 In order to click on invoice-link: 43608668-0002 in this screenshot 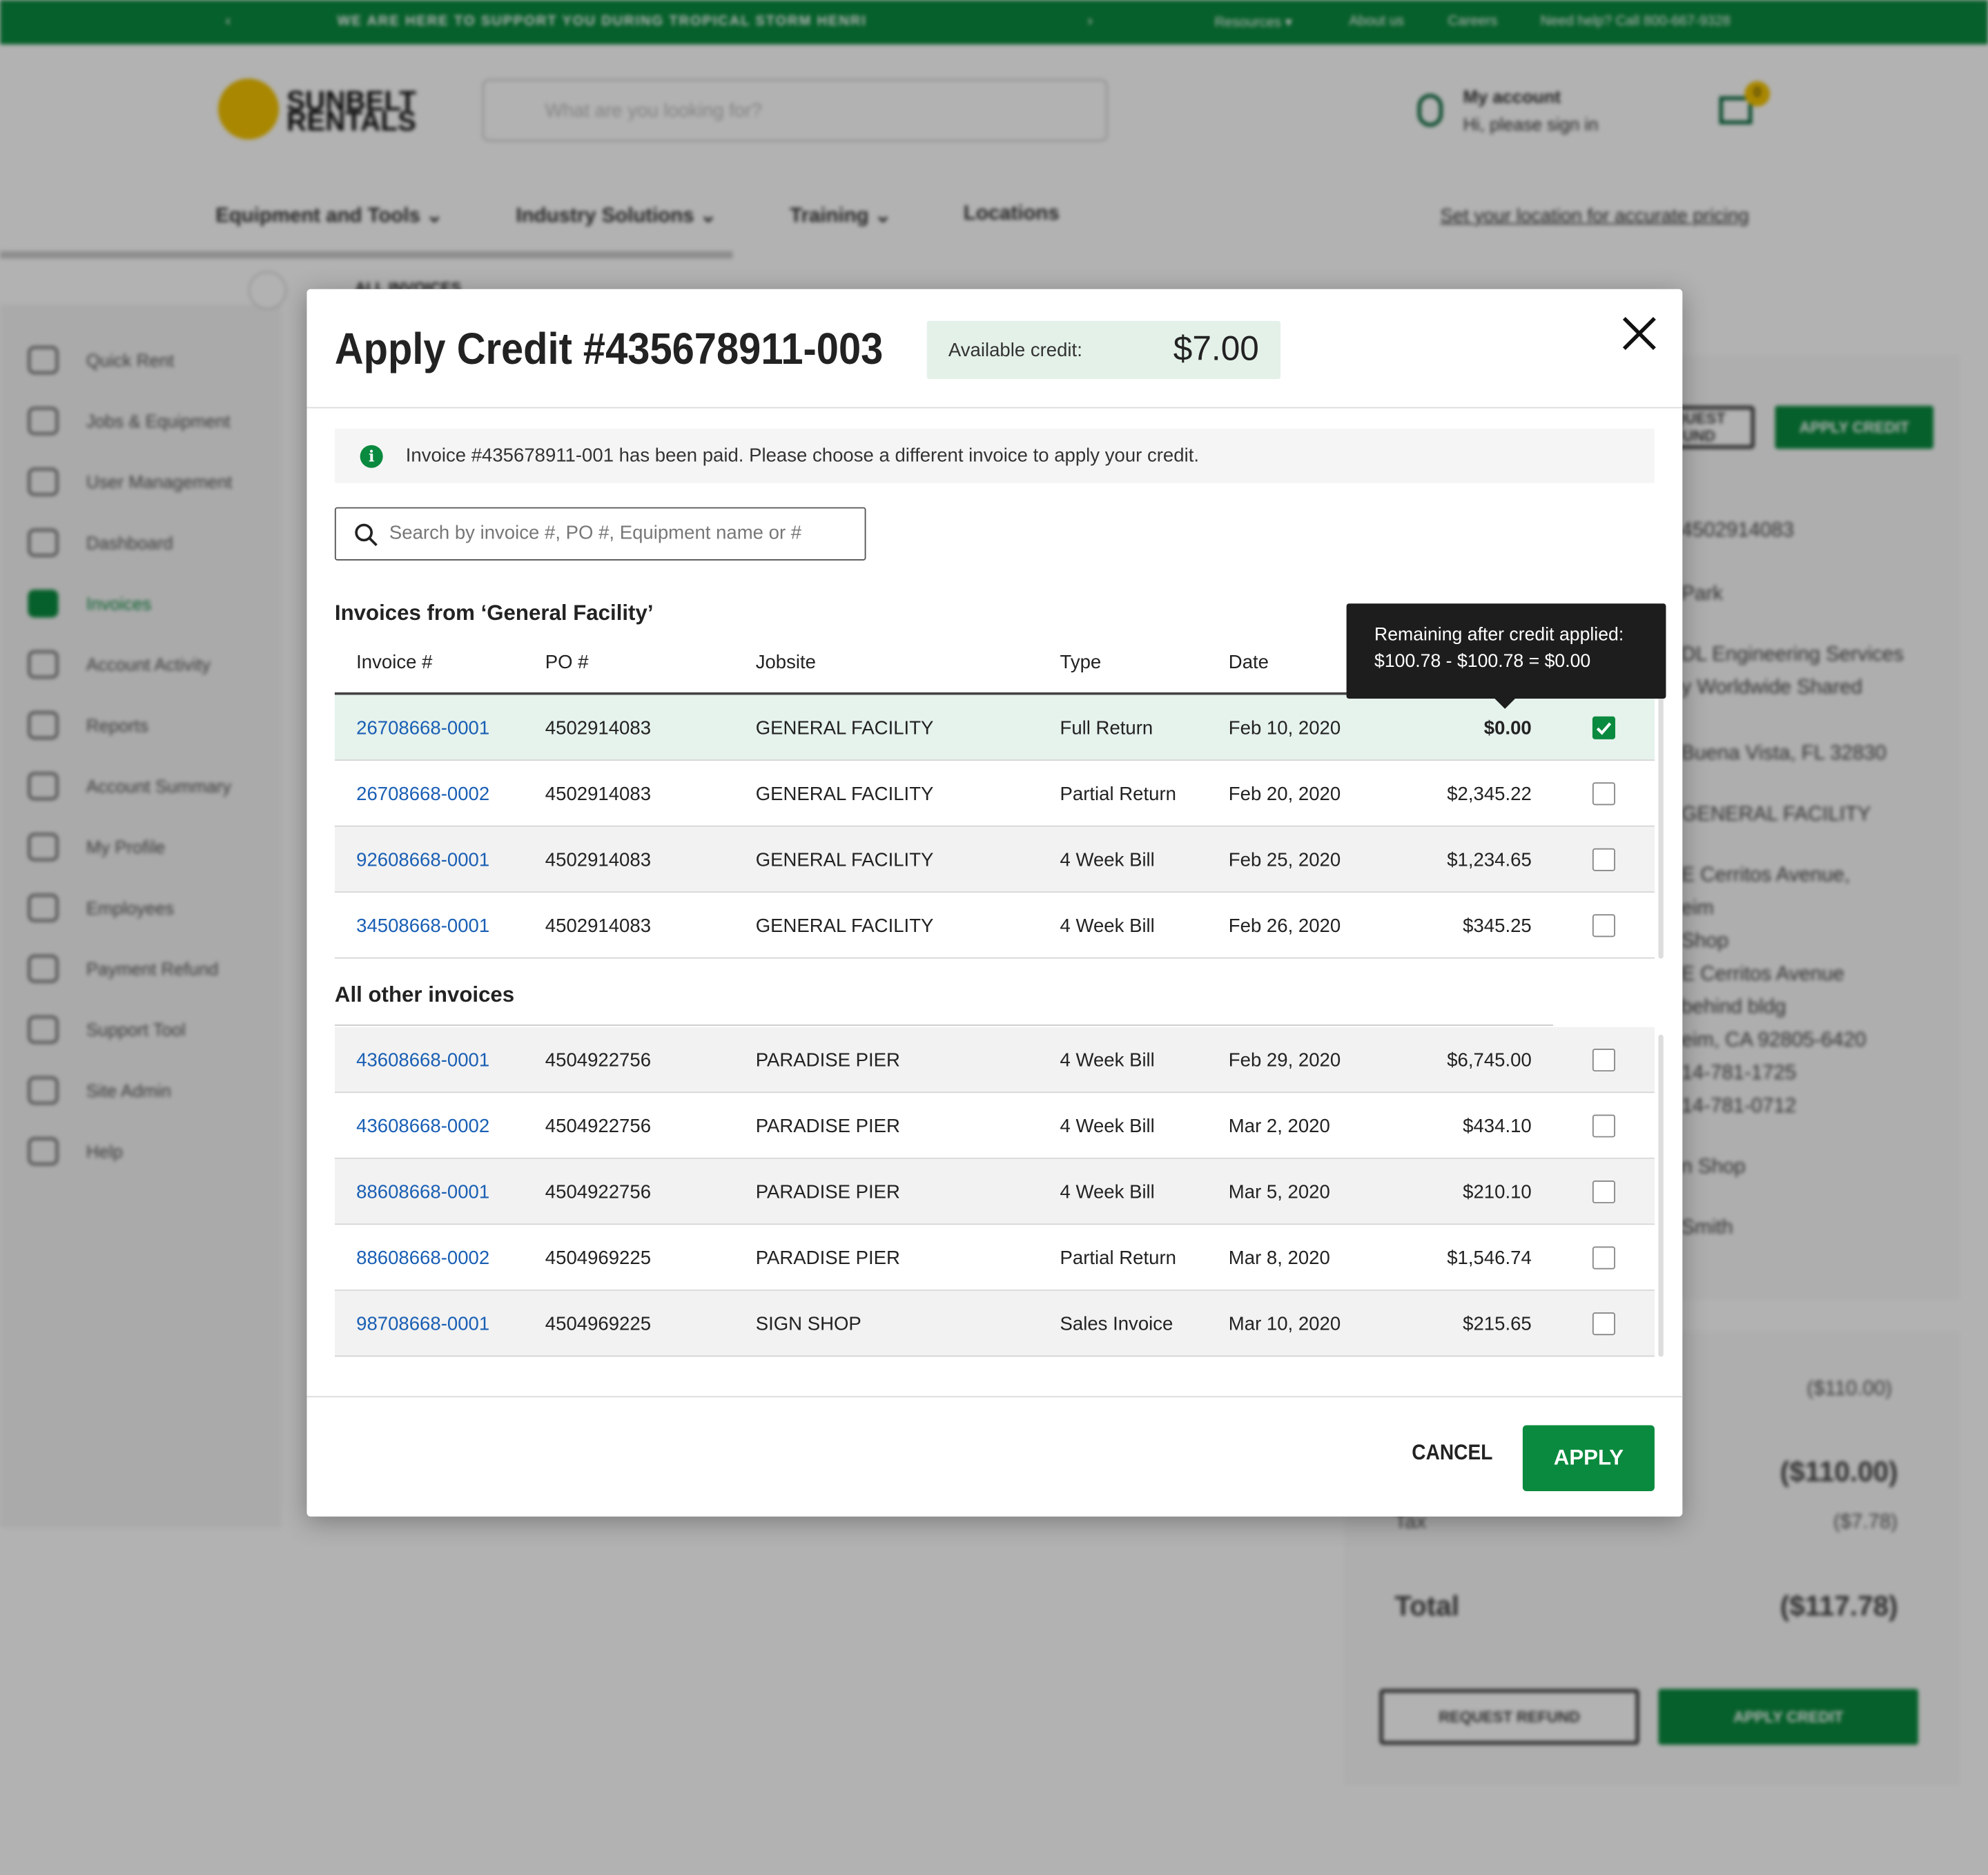, I will do `click(422, 1126)`.